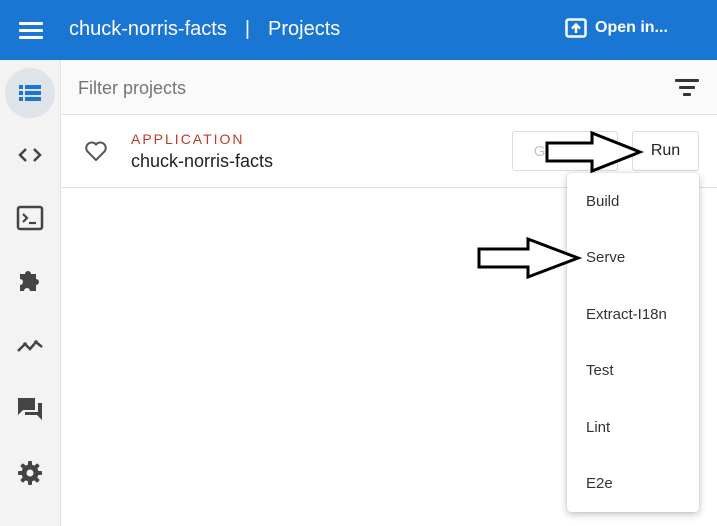 Image resolution: width=717 pixels, height=526 pixels. I want to click on gear-icon, so click(30, 473).